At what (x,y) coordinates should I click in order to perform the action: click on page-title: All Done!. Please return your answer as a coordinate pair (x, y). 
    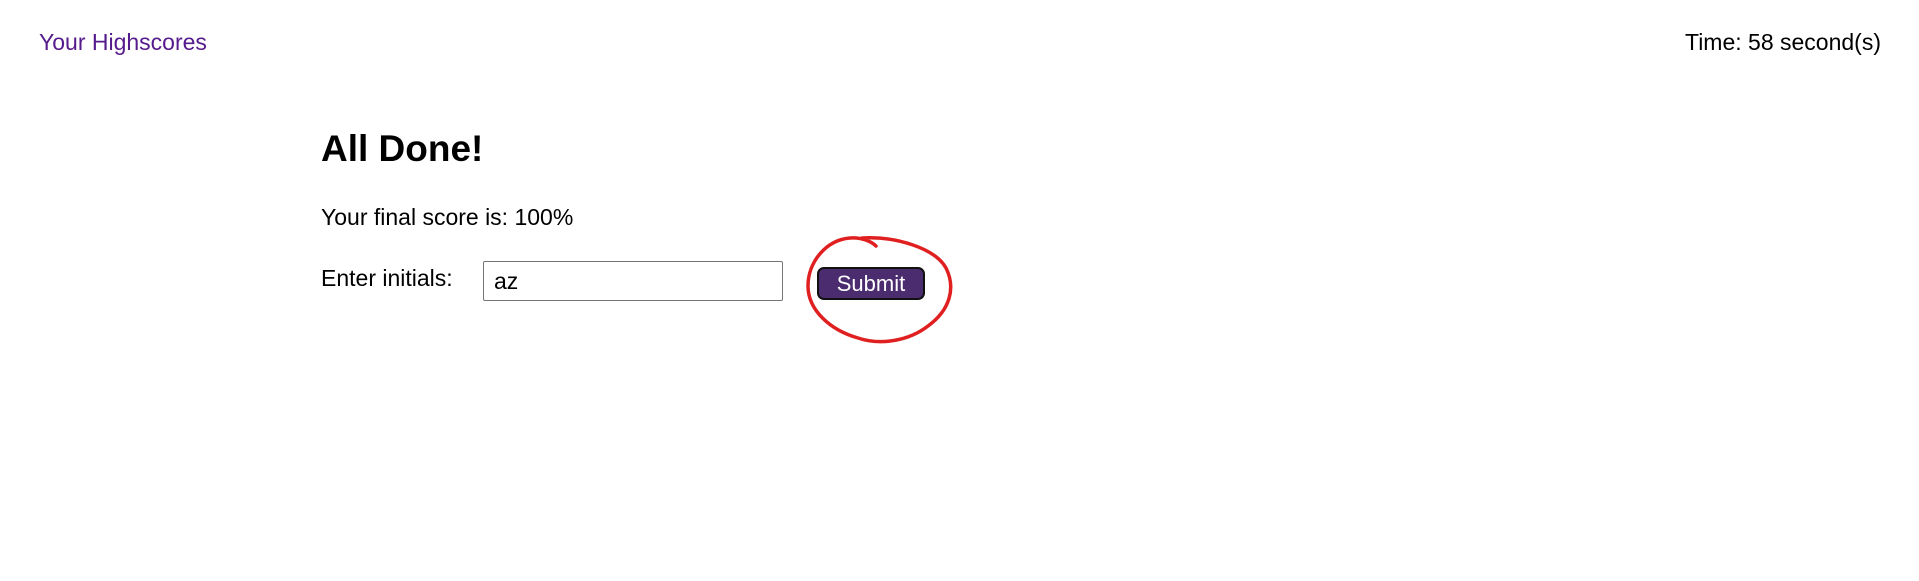
    Looking at the image, I should click on (402, 148).